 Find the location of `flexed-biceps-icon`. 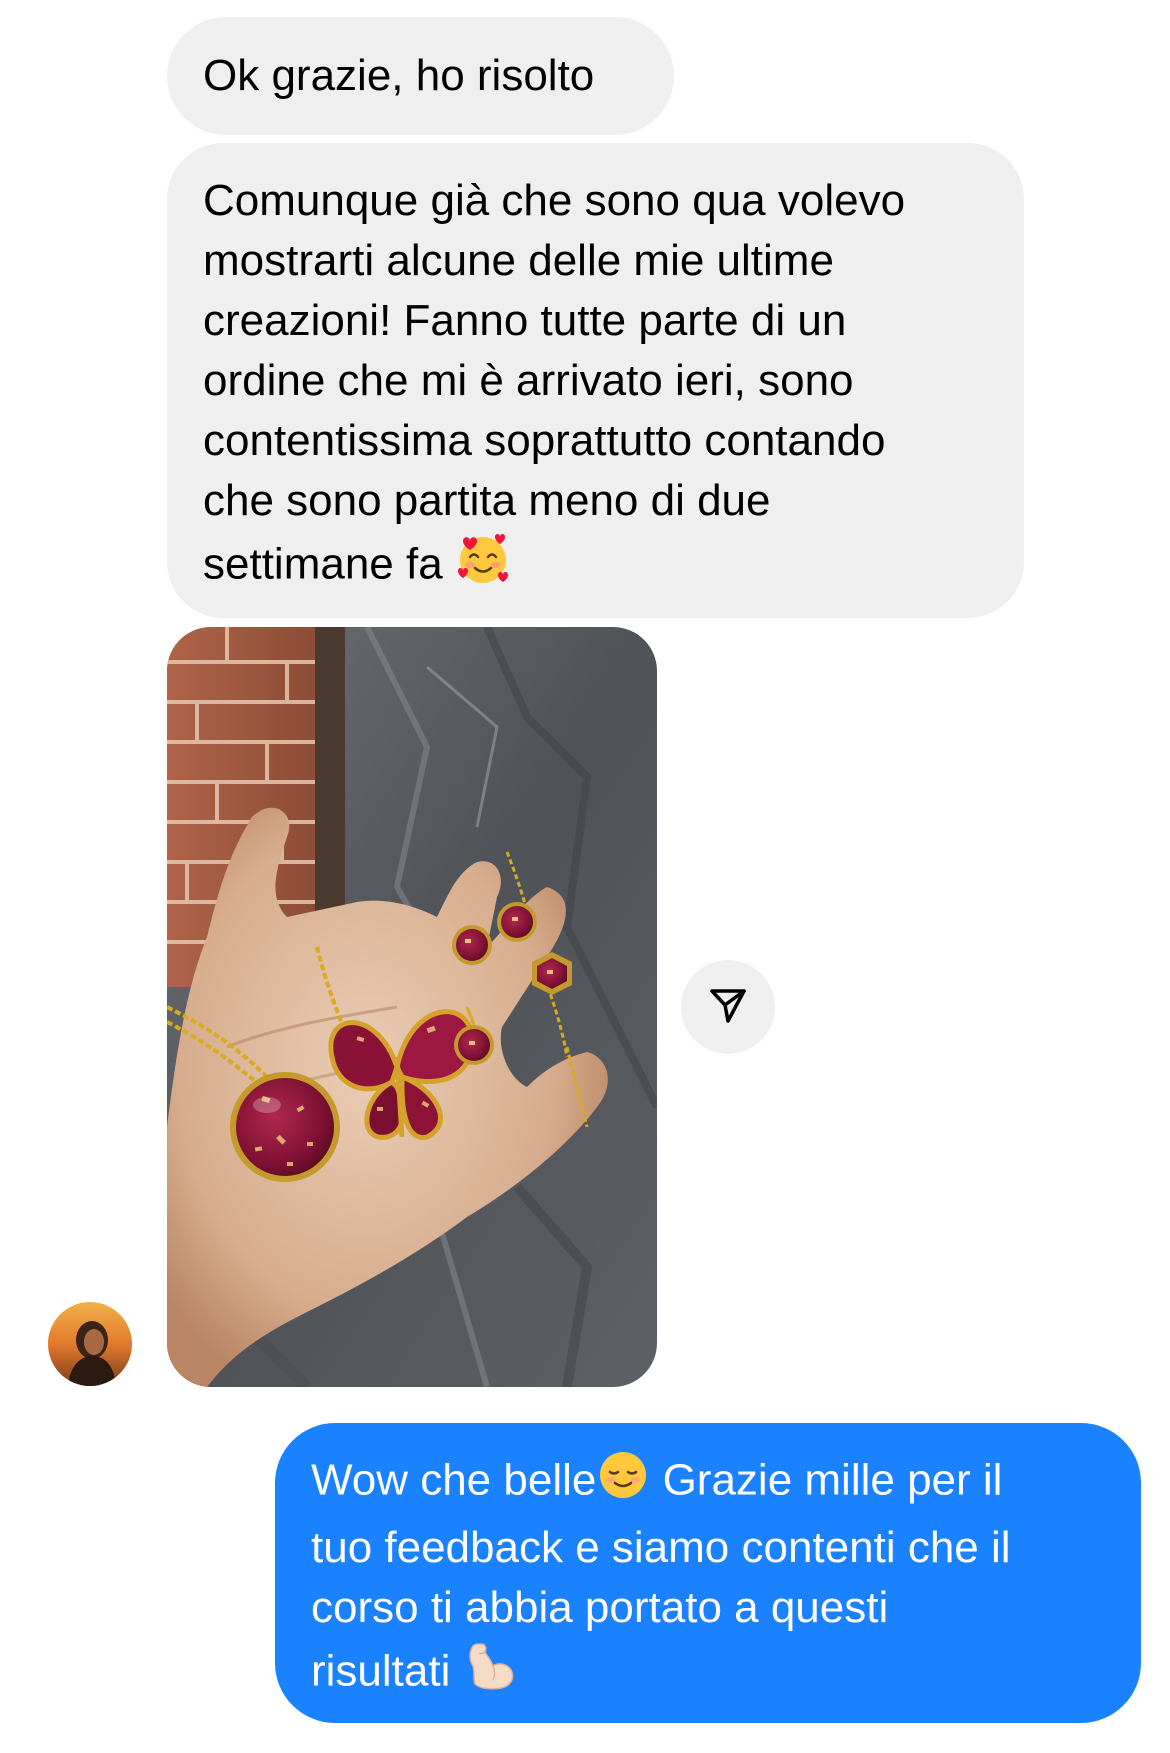

flexed-biceps-icon is located at coordinates (491, 1674).